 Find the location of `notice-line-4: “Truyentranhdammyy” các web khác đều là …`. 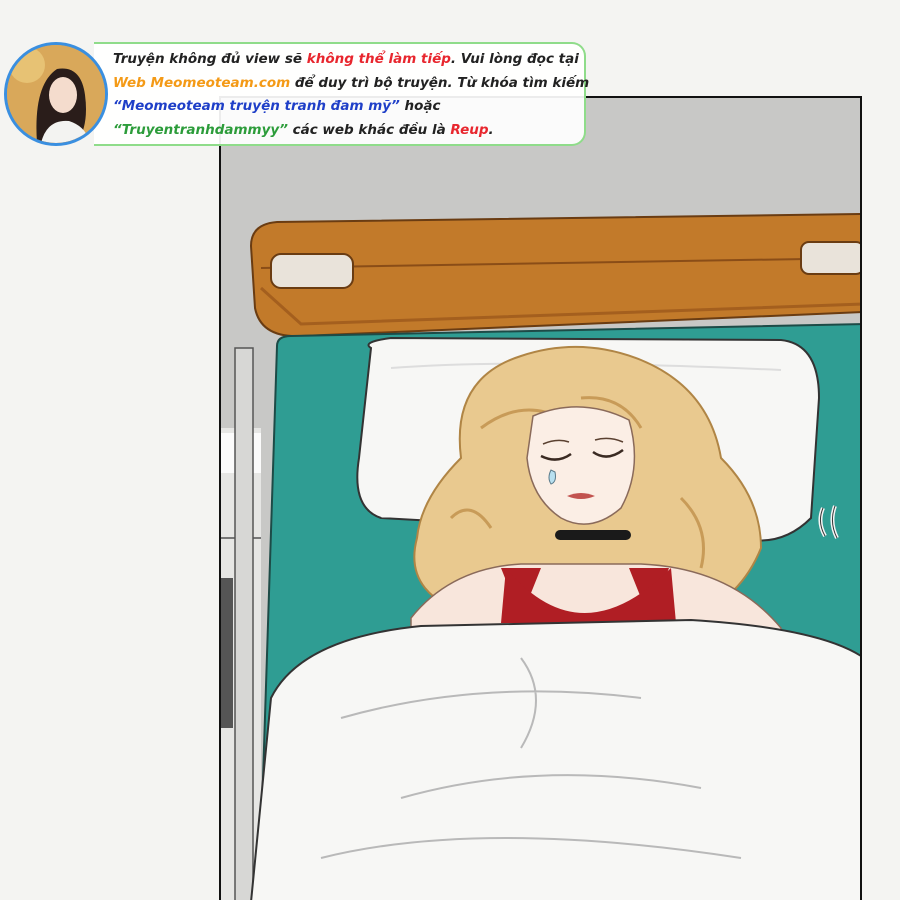

notice-line-4: “Truyentranhdammyy” các web khác đều là … is located at coordinates (303, 129).